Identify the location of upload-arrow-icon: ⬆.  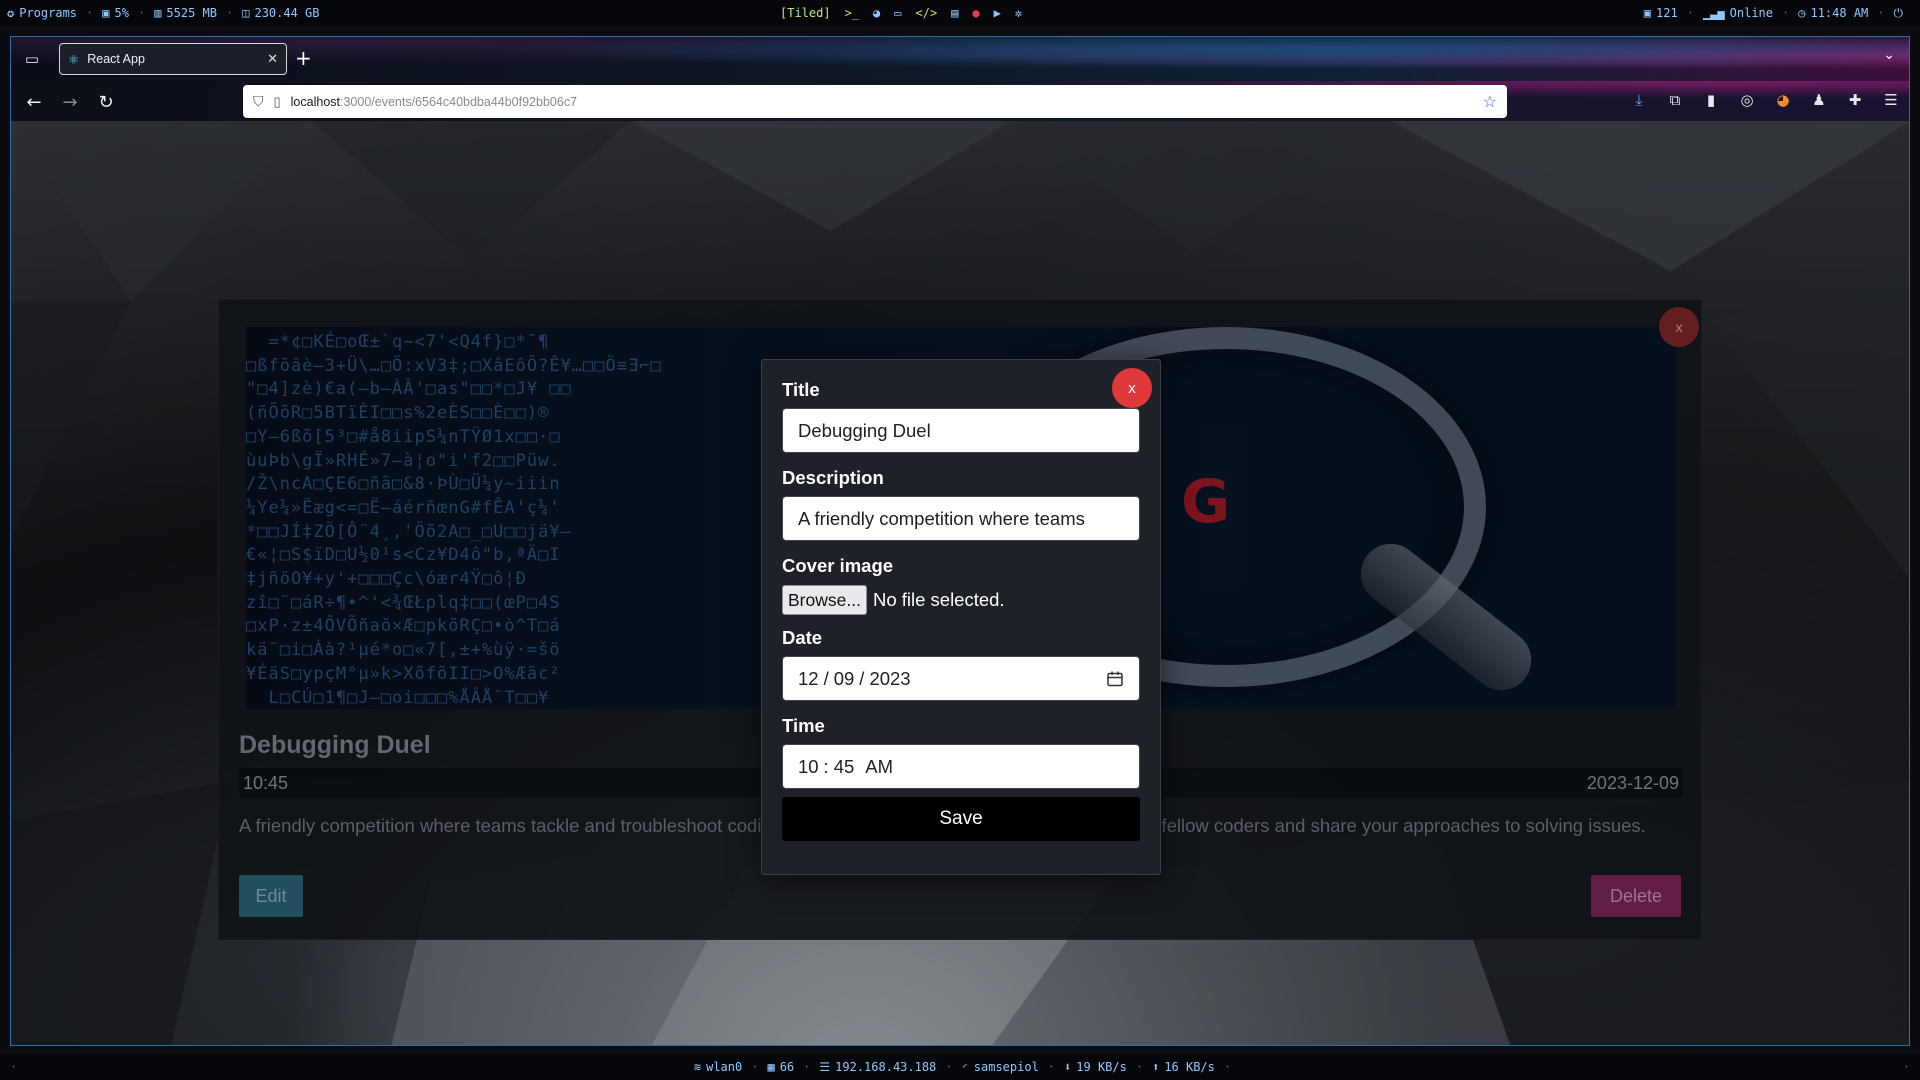
(1156, 1067).